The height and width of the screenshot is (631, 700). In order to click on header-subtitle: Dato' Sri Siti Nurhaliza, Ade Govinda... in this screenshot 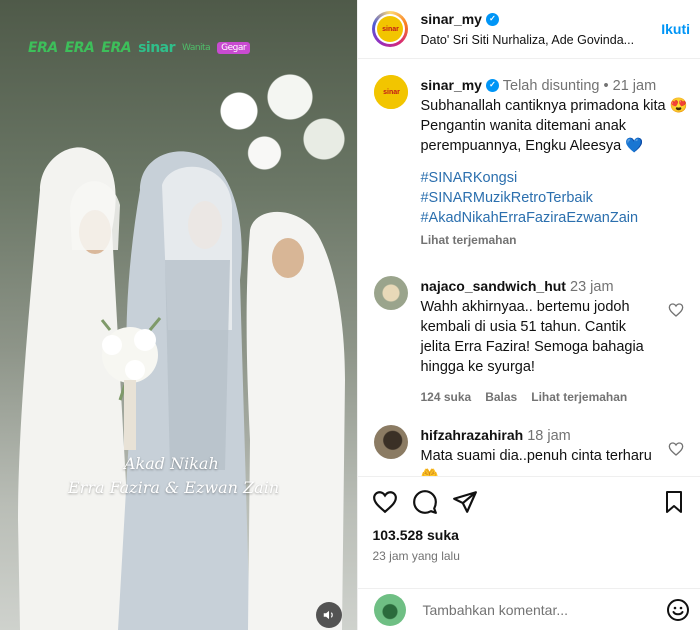, I will do `click(537, 40)`.